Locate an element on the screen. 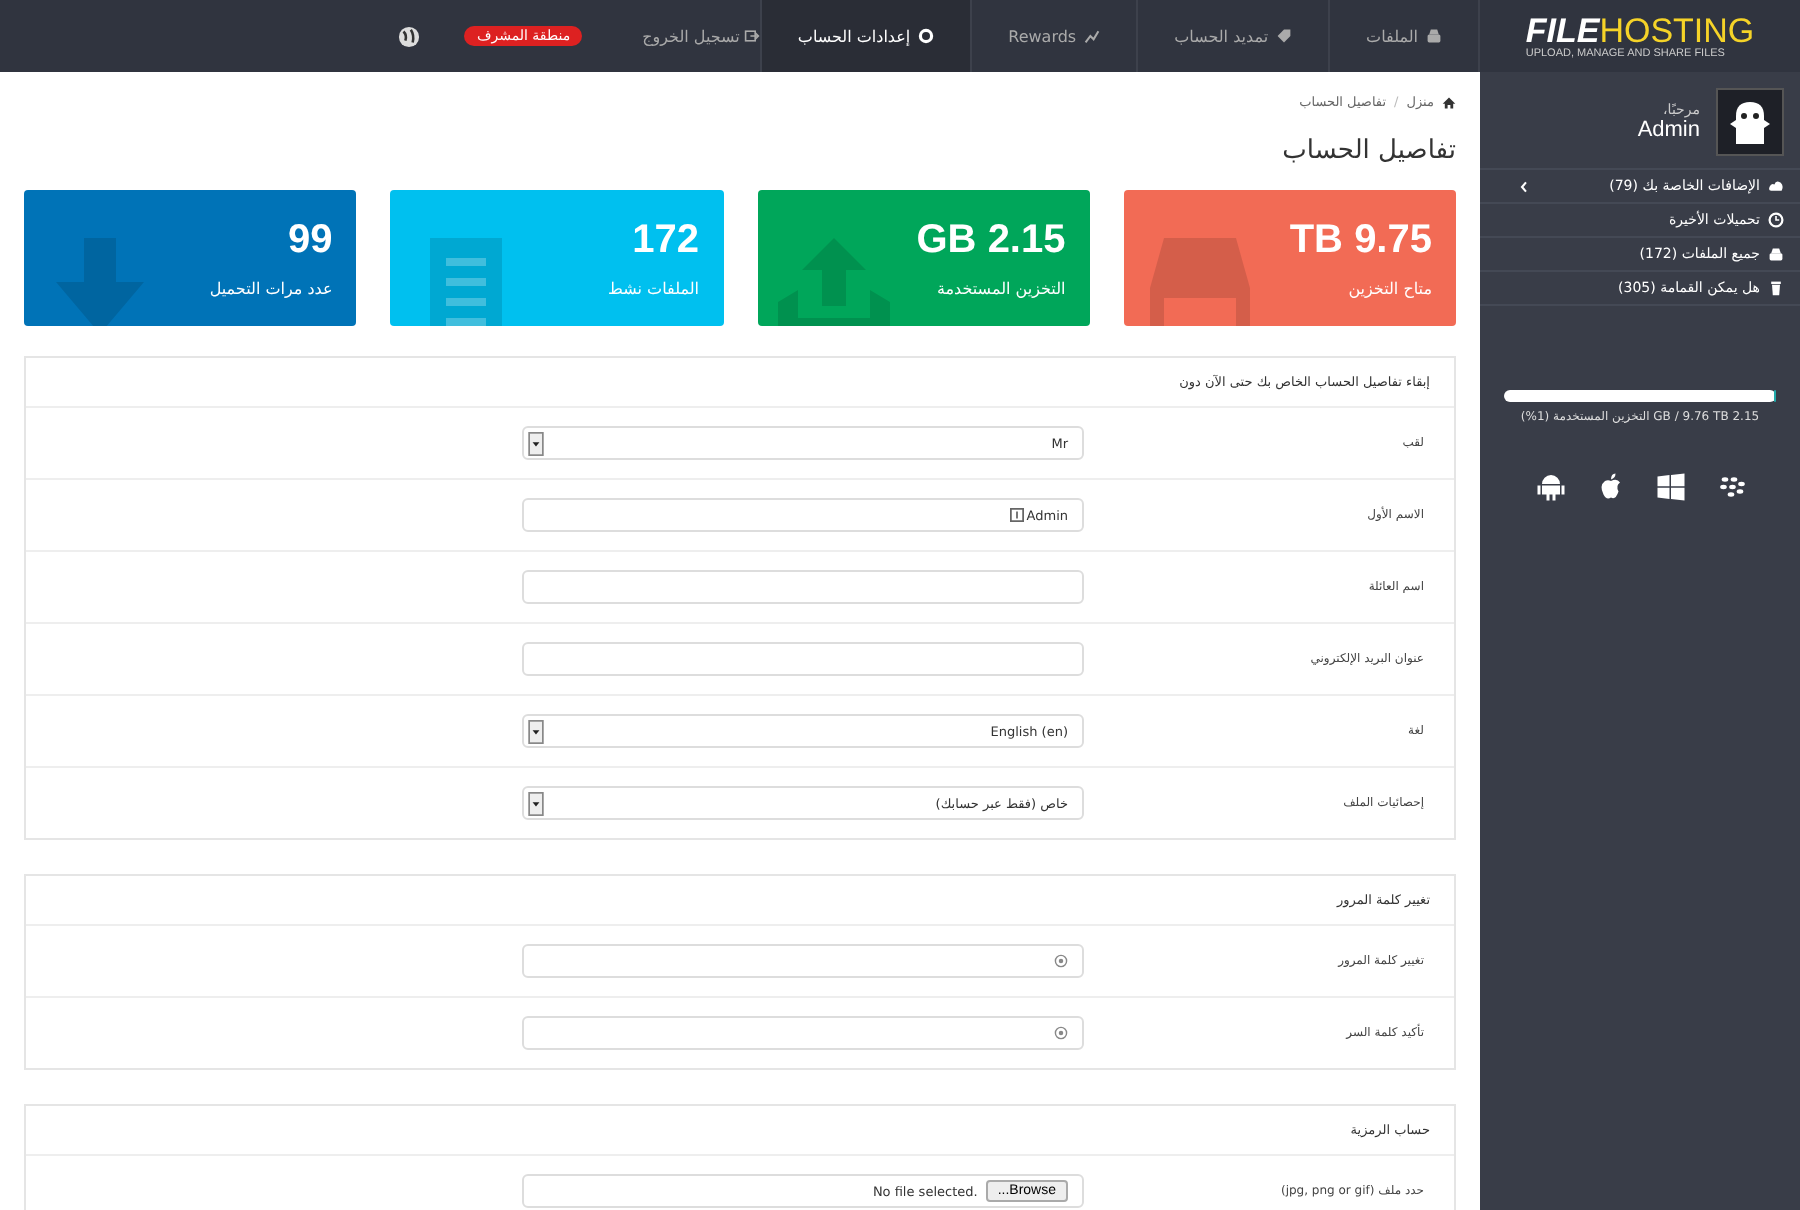 The image size is (1800, 1210). stat-label: عدد مرات التحميل is located at coordinates (270, 289).